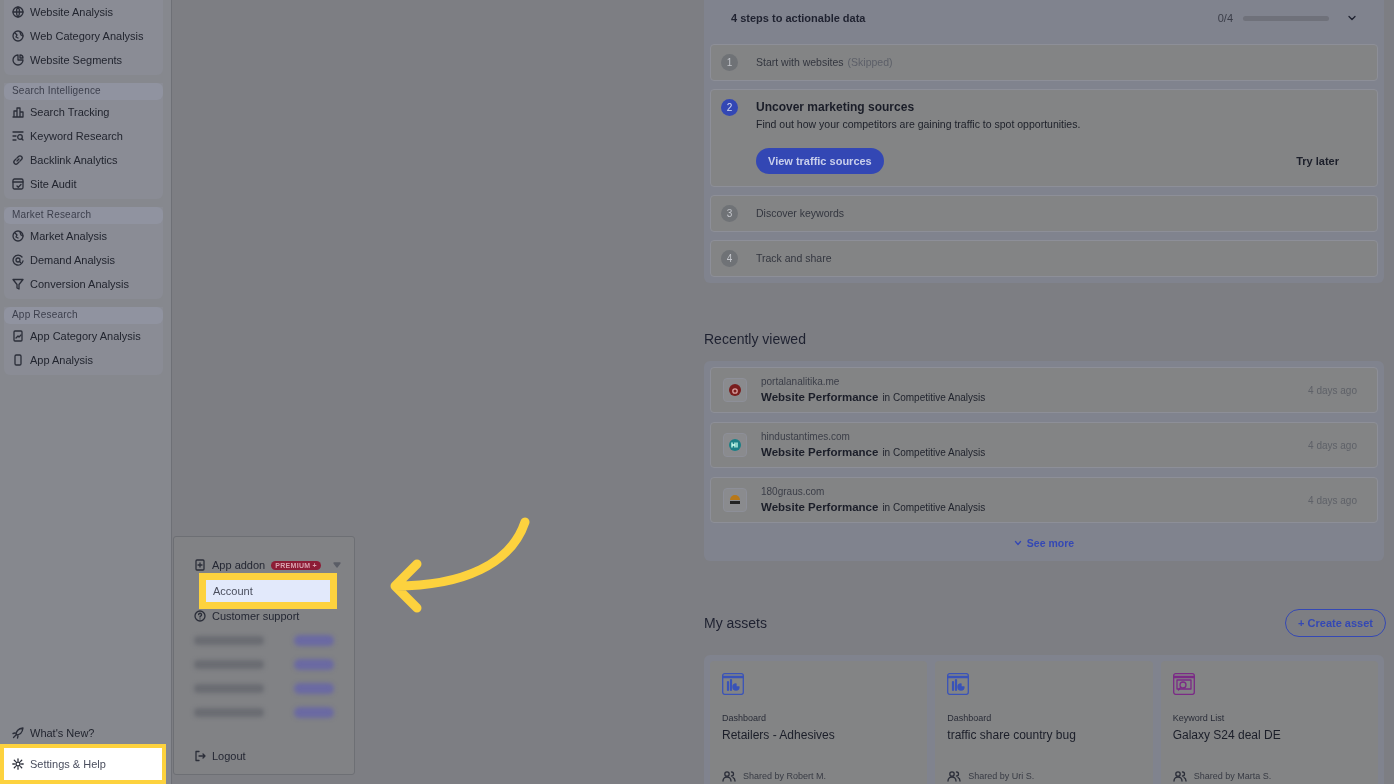  What do you see at coordinates (200, 756) in the screenshot?
I see `logout-icon` at bounding box center [200, 756].